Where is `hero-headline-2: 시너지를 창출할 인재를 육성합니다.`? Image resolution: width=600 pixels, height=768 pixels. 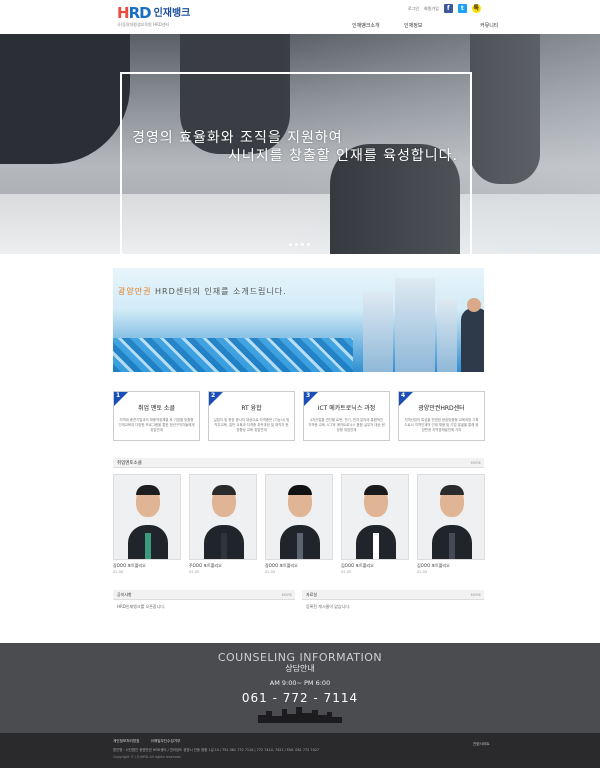
hero-headline-2: 시너지를 창출할 인재를 육성합니다. is located at coordinates (343, 156).